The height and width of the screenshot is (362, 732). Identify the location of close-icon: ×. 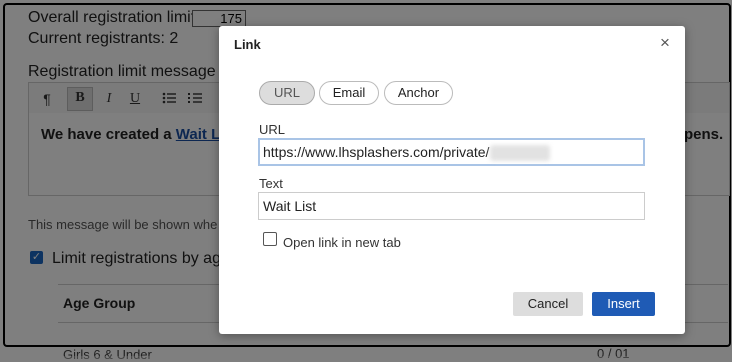
(665, 43).